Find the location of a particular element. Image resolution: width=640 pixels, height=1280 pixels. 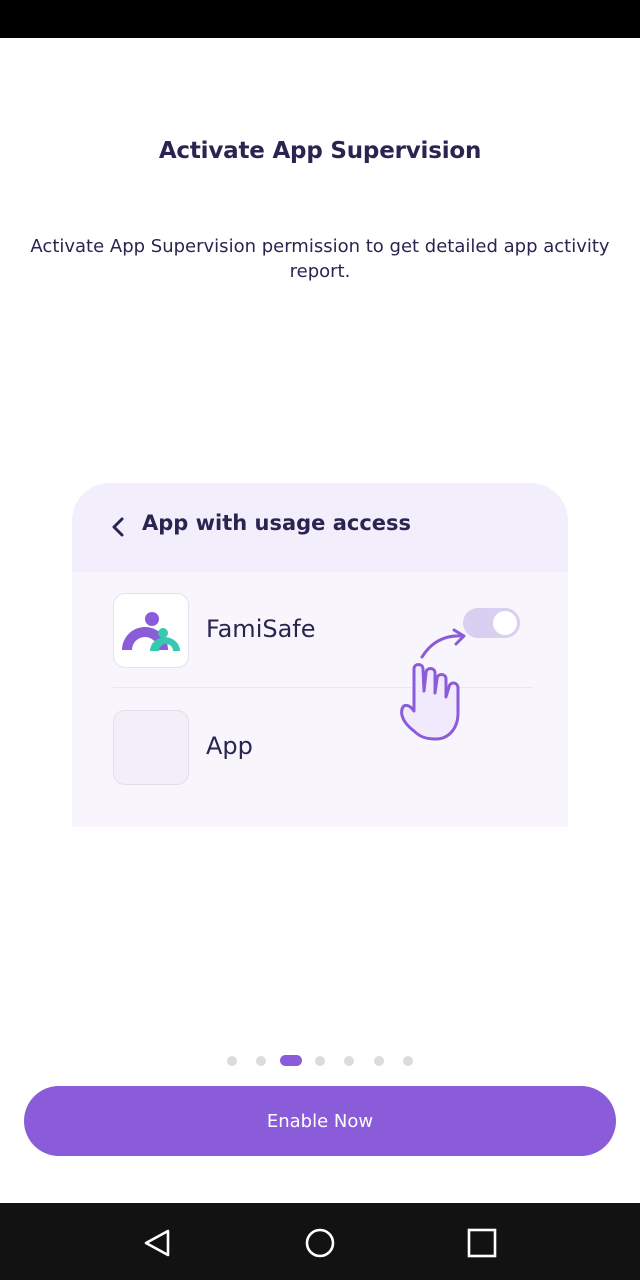

chevron-left-icon is located at coordinates (118, 527).